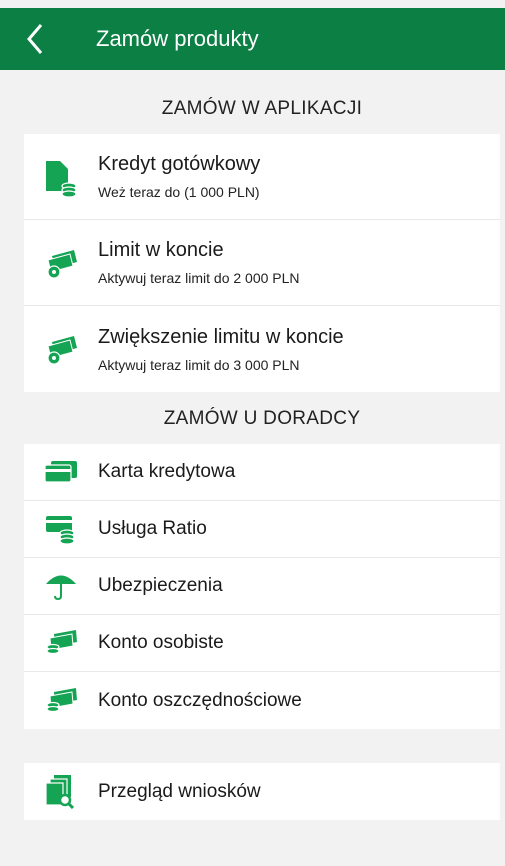 This screenshot has width=505, height=866. Describe the element at coordinates (262, 529) in the screenshot. I see `list-item-usluga-ratio: Usługa Ratio` at that location.